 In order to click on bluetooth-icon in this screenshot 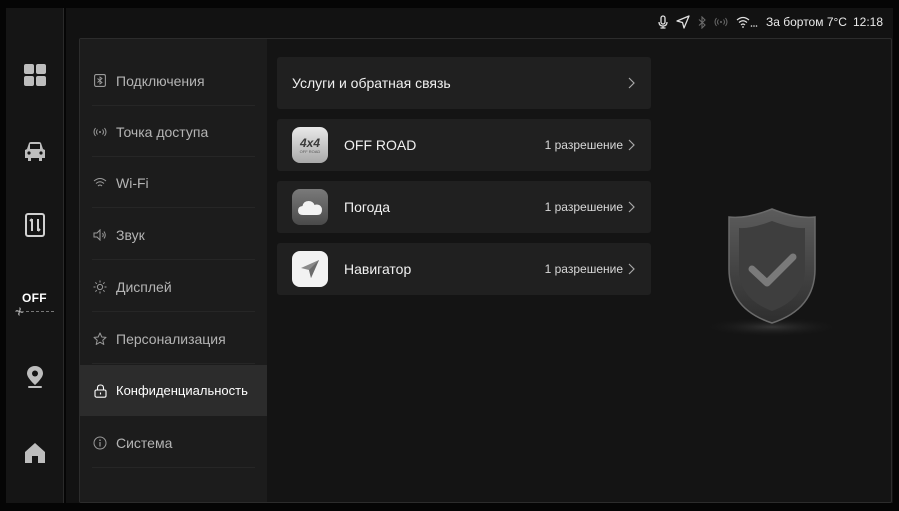, I will do `click(702, 22)`.